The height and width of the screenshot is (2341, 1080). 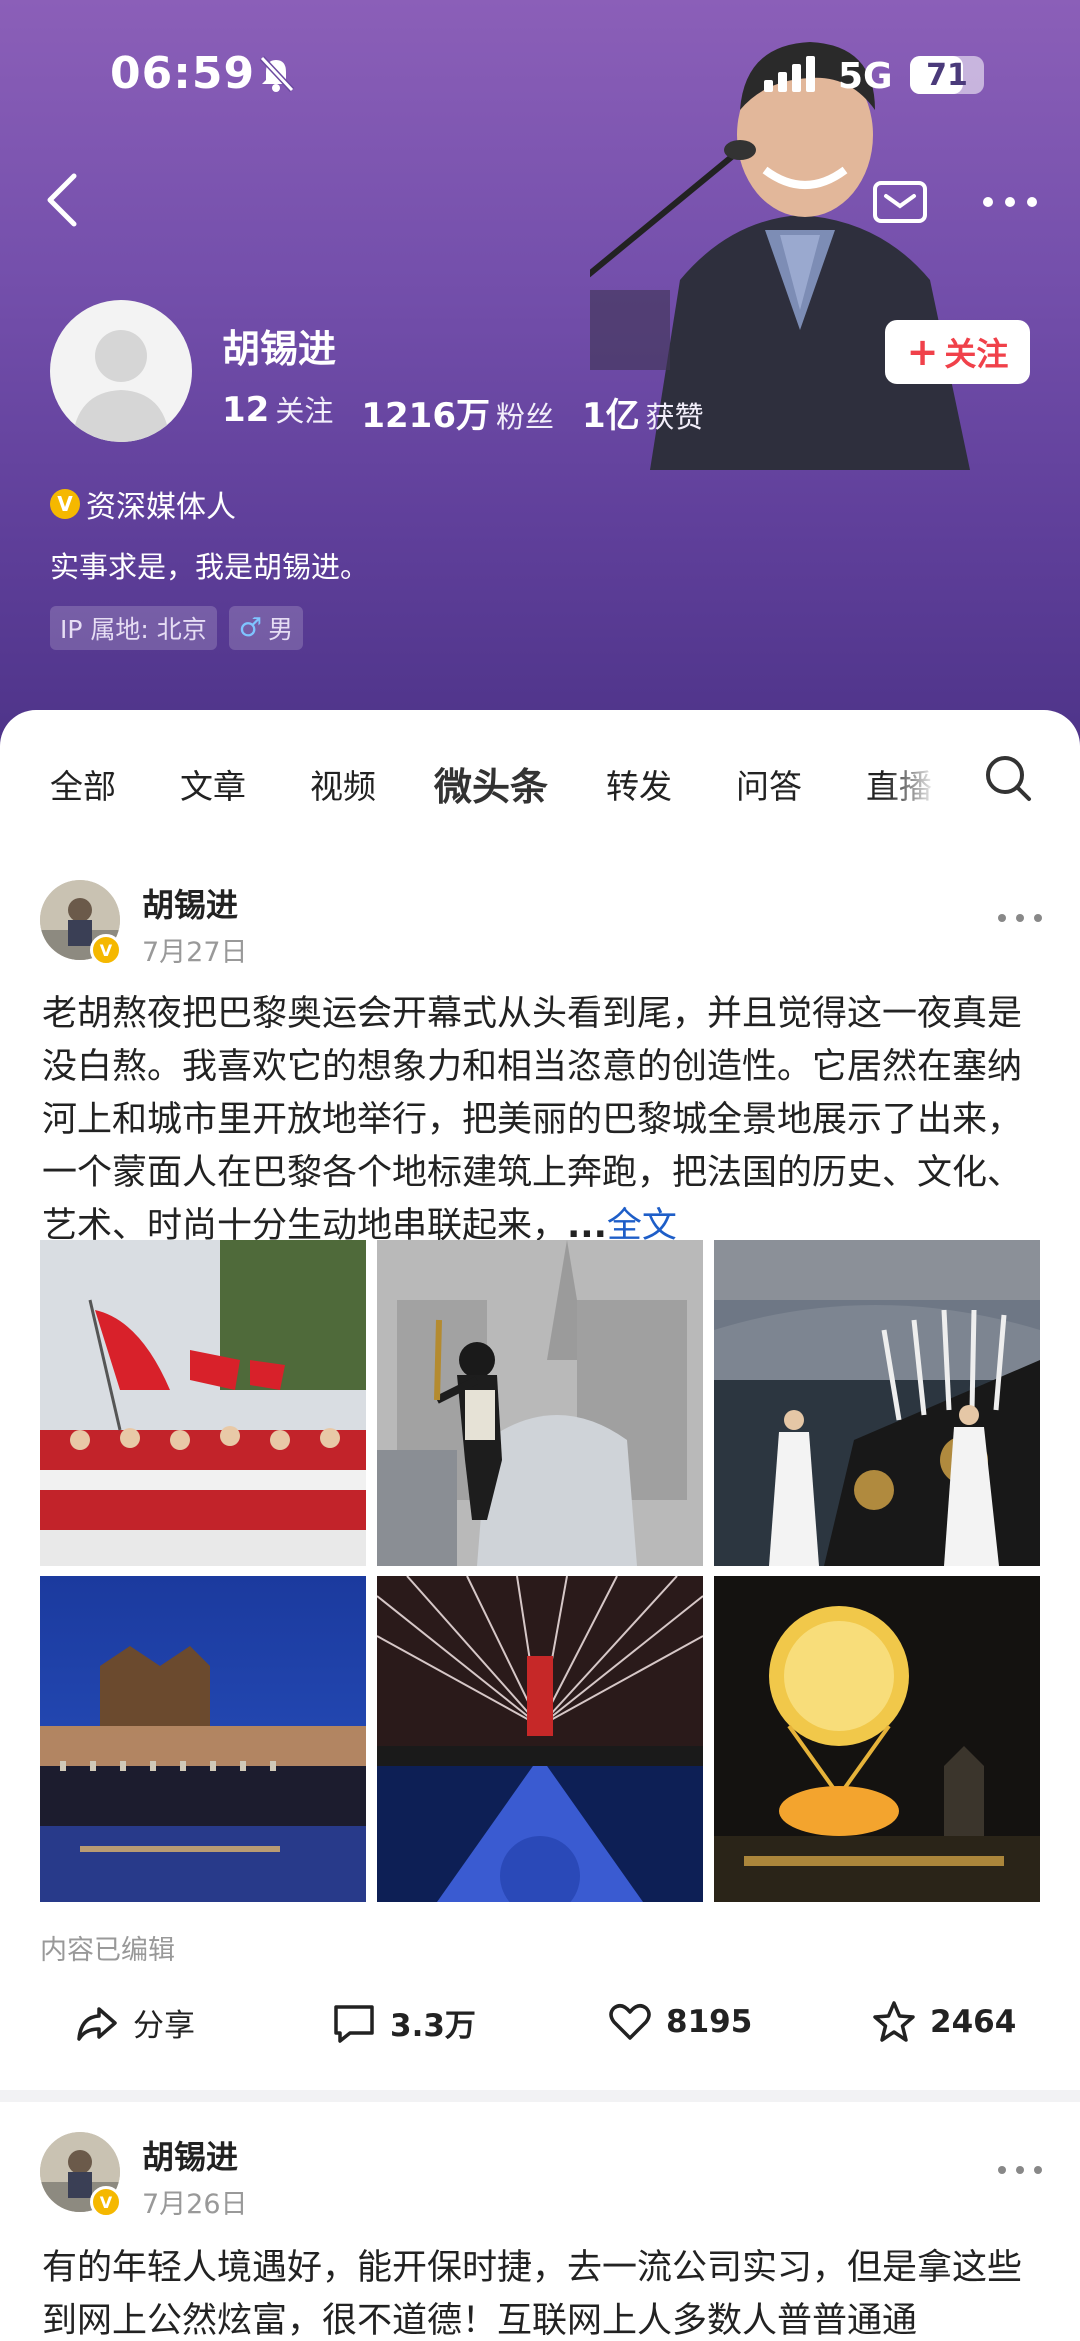 I want to click on stat-likes-label: 获赞, so click(x=674, y=417).